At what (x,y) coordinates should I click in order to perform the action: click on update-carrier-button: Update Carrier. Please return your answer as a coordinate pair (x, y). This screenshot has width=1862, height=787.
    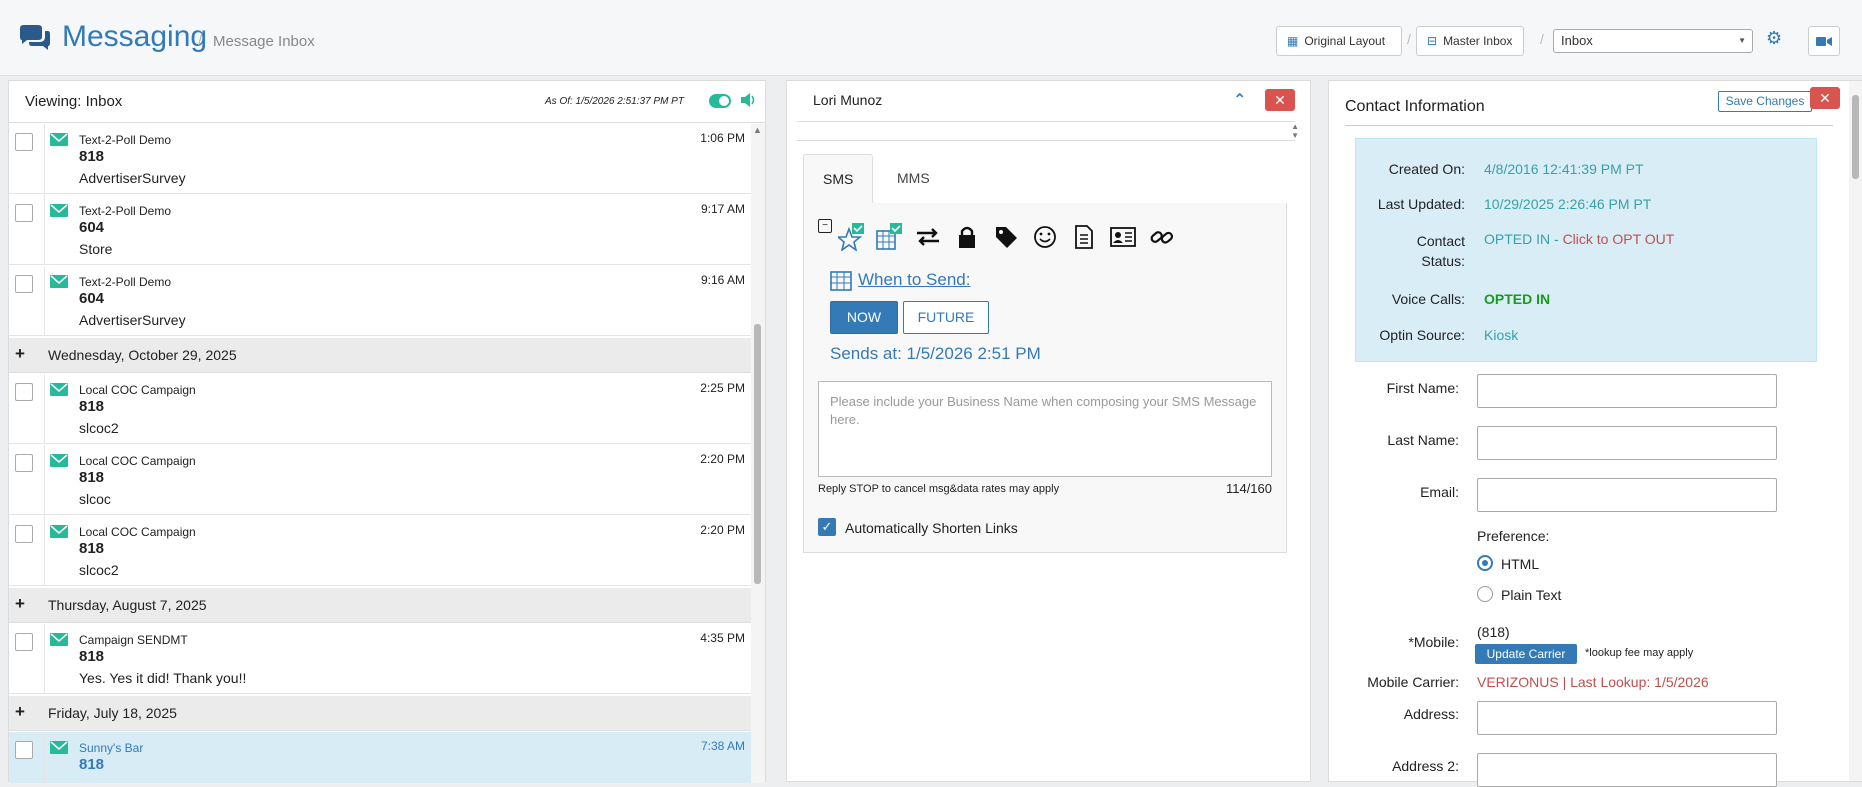
    Looking at the image, I should click on (1526, 654).